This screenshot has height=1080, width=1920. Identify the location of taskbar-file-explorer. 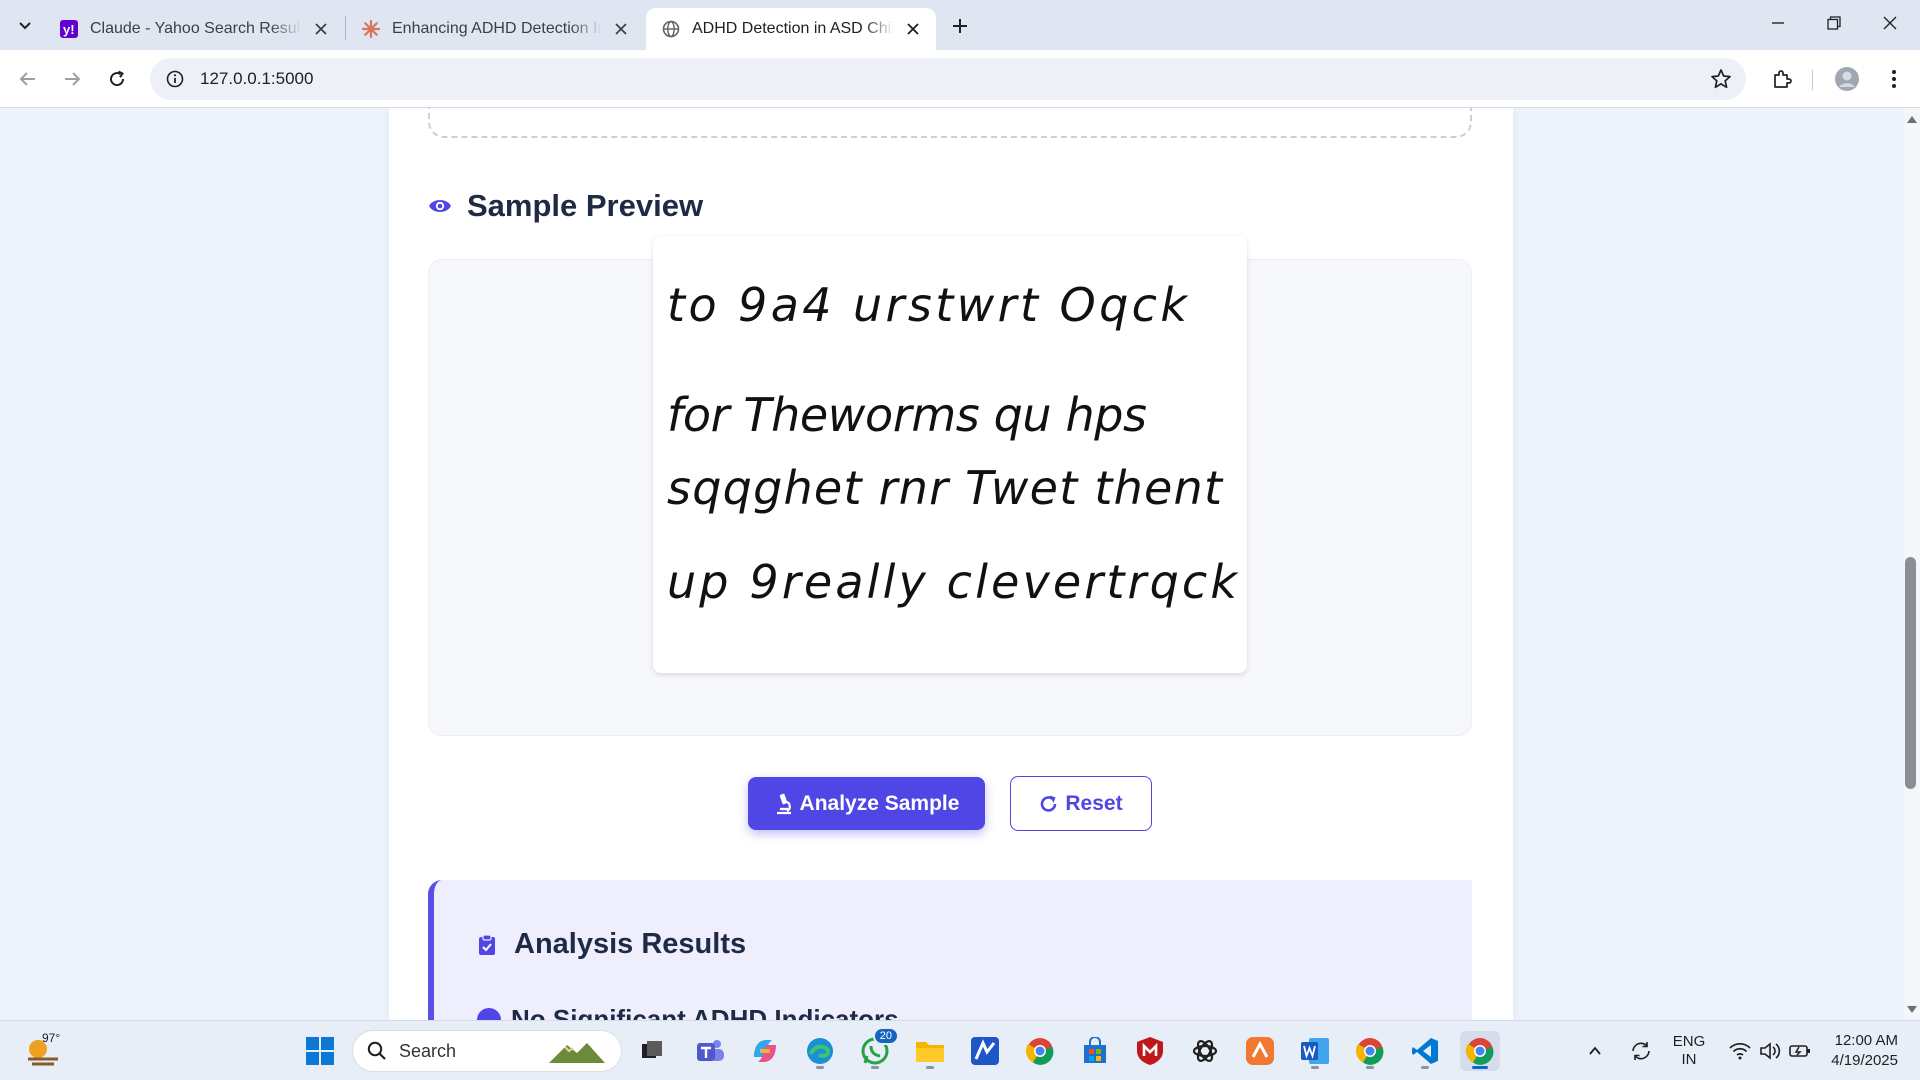
(930, 1051).